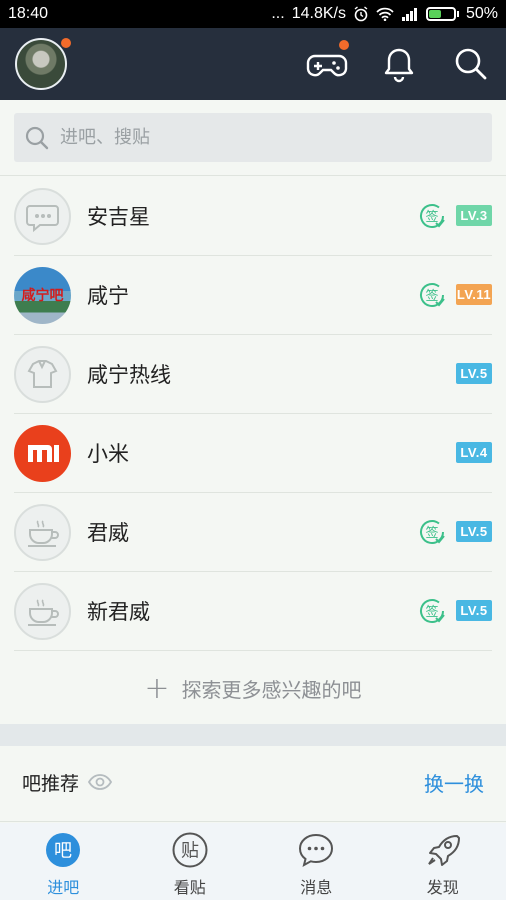 The width and height of the screenshot is (506, 900). What do you see at coordinates (442, 14) in the screenshot?
I see `battery-icon` at bounding box center [442, 14].